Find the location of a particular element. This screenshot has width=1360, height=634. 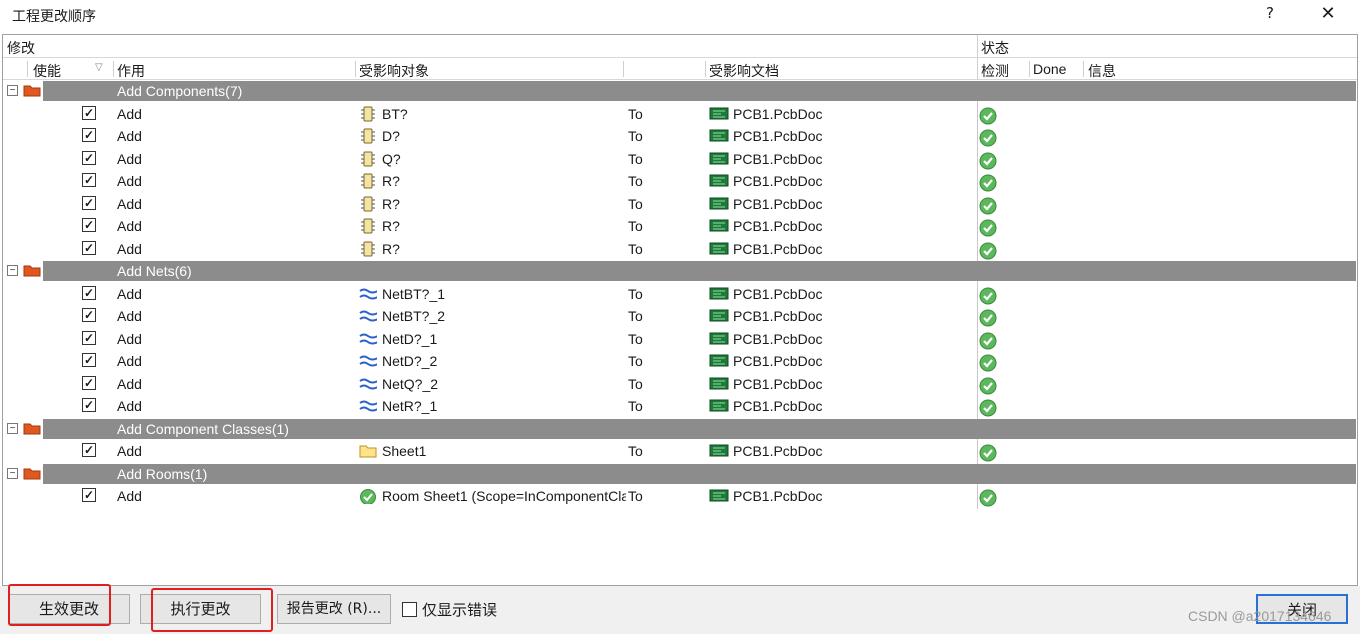

group-row: − Add Component Classes(1) is located at coordinates (680, 430).